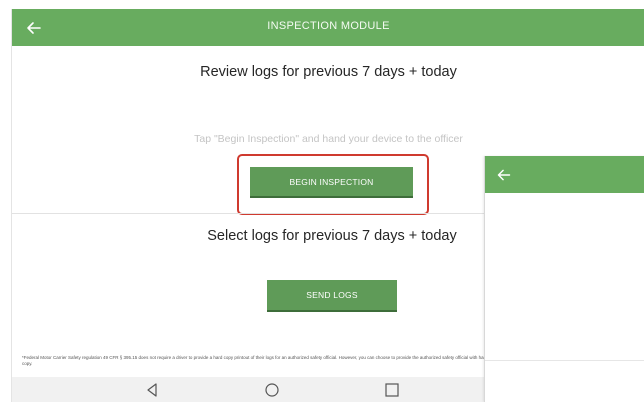 The height and width of the screenshot is (402, 644). Describe the element at coordinates (272, 390) in the screenshot. I see `home-circle-icon` at that location.